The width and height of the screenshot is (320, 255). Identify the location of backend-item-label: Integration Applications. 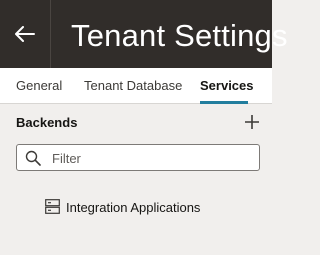
(133, 207).